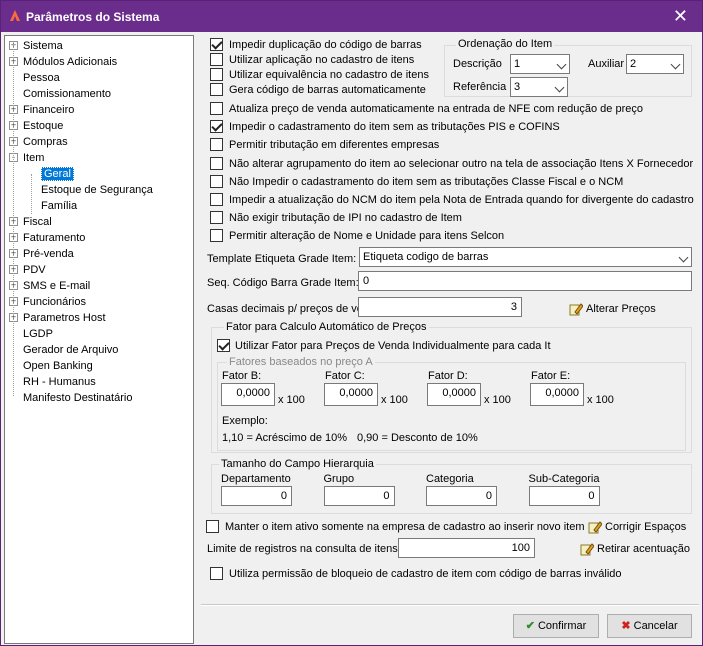 This screenshot has height=646, width=703. What do you see at coordinates (242, 376) in the screenshot?
I see `fator-field-label: Fator B:` at bounding box center [242, 376].